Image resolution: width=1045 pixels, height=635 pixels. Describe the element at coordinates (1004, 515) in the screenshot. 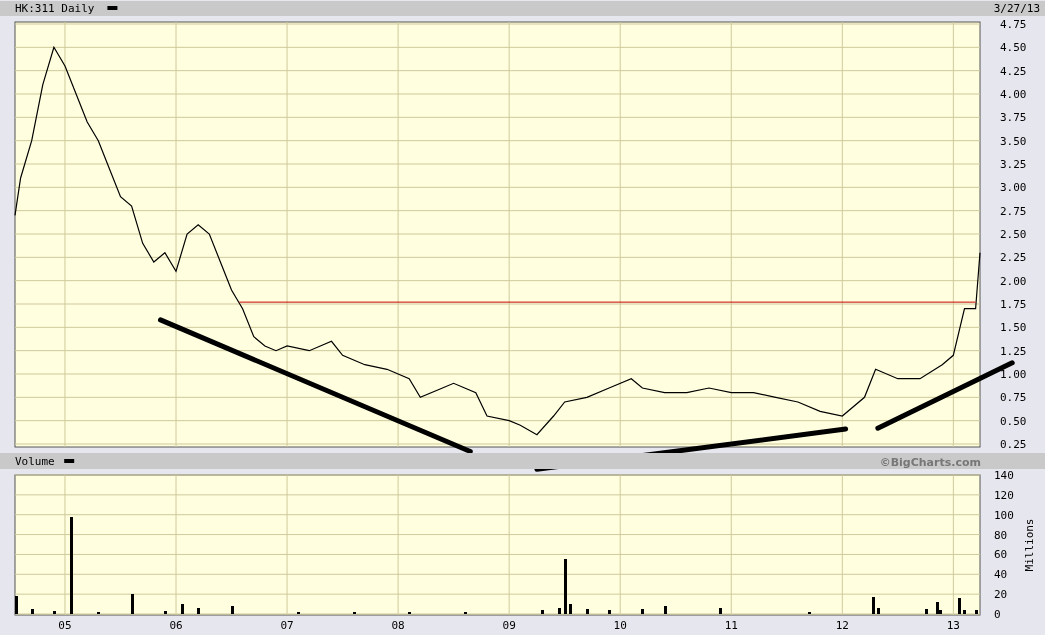

I see `volume-axis-label: 100` at that location.